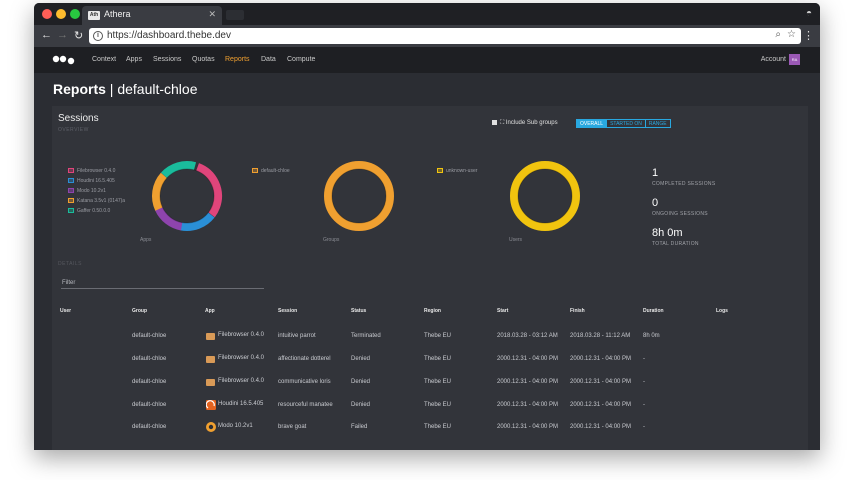 The width and height of the screenshot is (855, 480). Describe the element at coordinates (525, 123) in the screenshot. I see `include-subgroups-toggle: ⛶ Include Sub groups` at that location.